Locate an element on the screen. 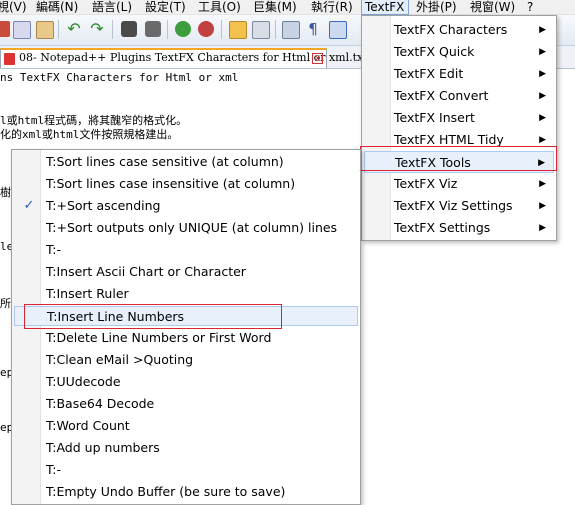 Image resolution: width=575 pixels, height=505 pixels. all-chars-icon is located at coordinates (338, 30).